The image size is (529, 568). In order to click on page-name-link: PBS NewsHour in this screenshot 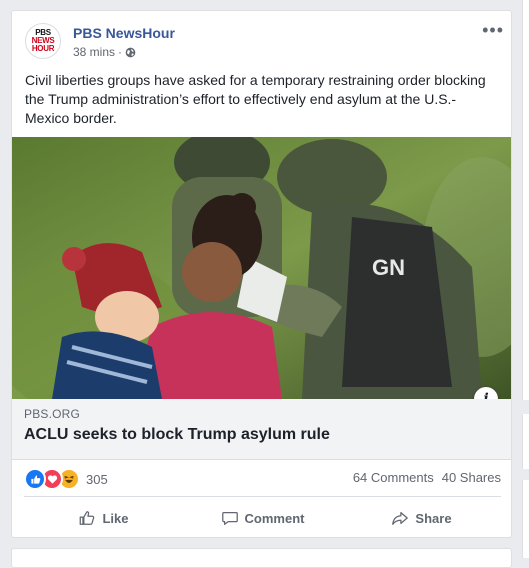, I will do `click(124, 33)`.